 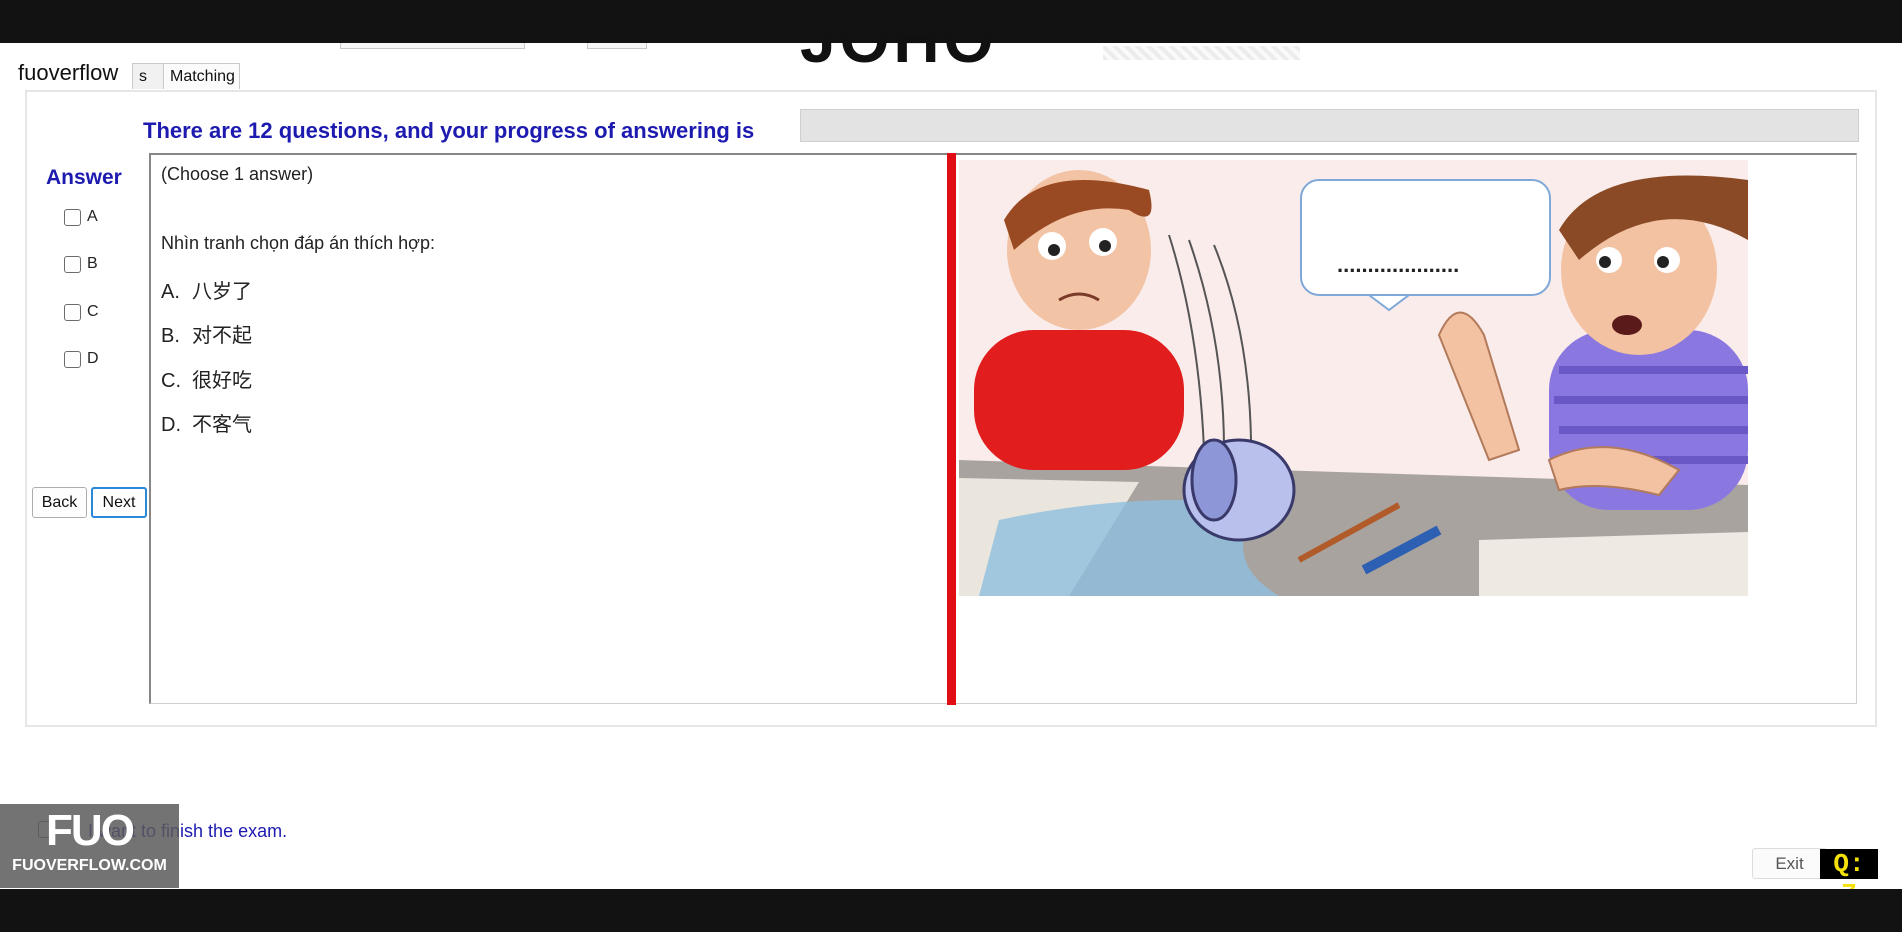 I want to click on hidden-input, so click(x=617, y=46).